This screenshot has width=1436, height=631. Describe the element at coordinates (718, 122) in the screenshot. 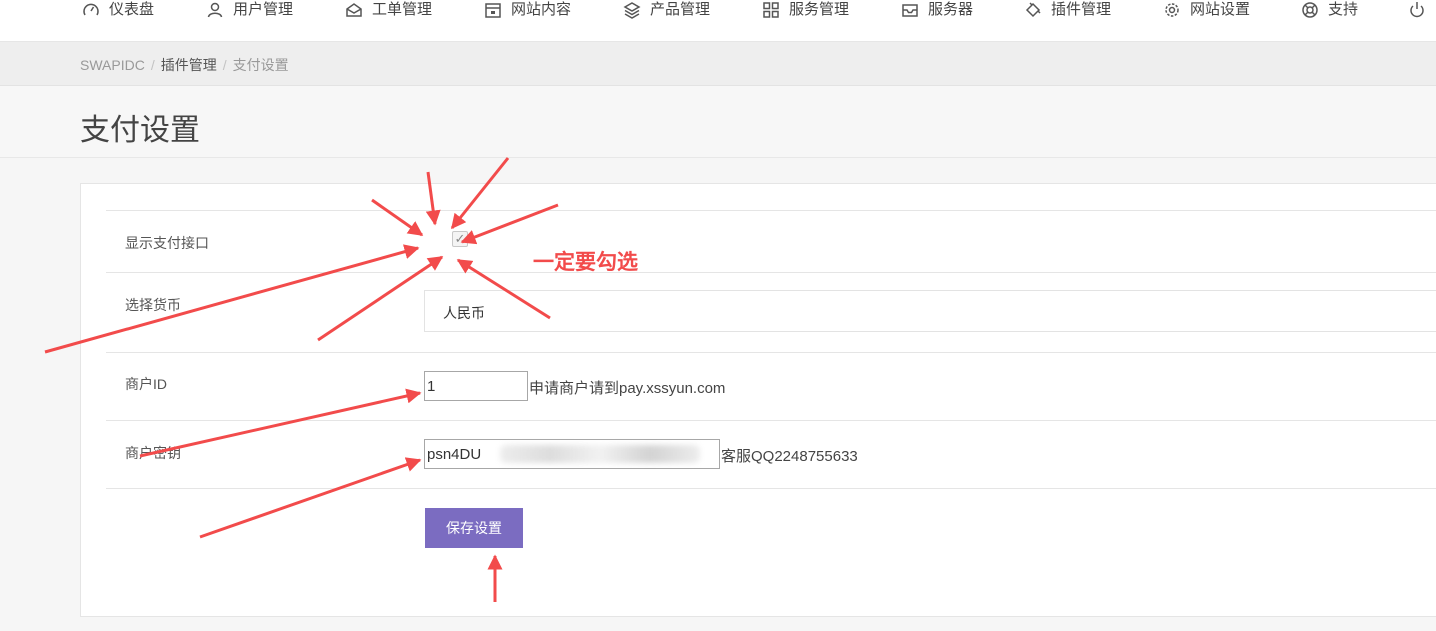

I see `page-header: 支付设置` at that location.